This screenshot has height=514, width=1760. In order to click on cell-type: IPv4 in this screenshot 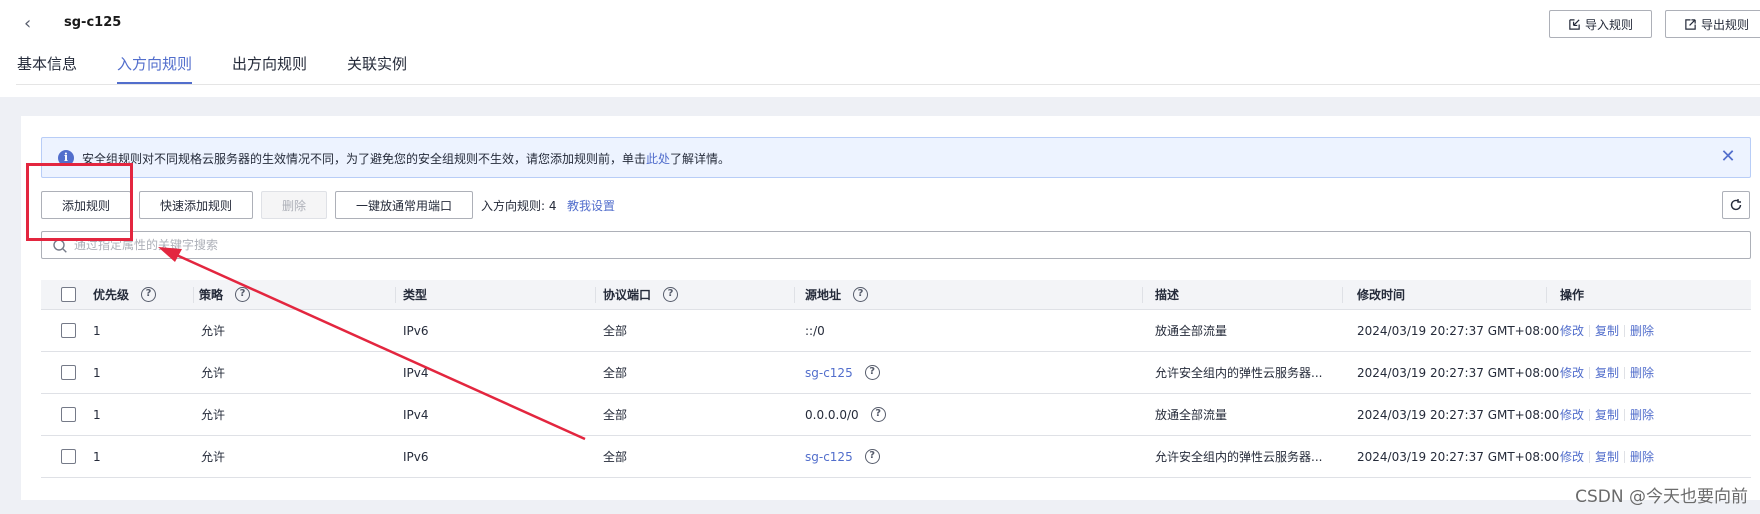, I will do `click(416, 414)`.